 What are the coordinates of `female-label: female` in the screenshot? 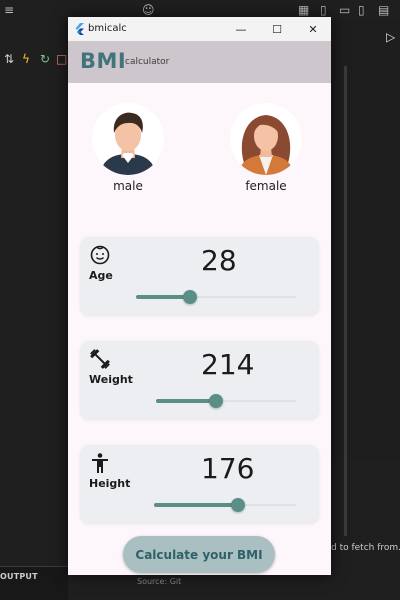 It's located at (266, 186).